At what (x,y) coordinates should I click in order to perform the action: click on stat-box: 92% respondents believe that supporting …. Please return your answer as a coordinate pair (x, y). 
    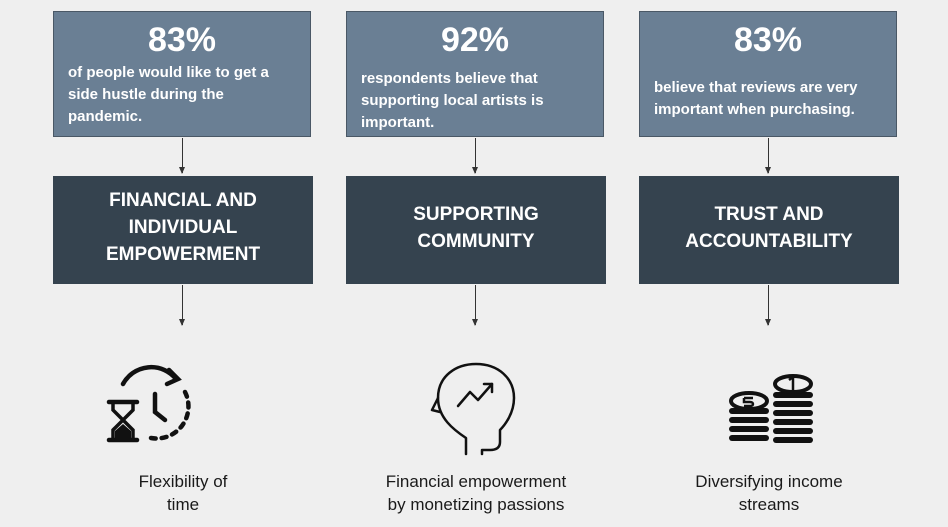
    Looking at the image, I should click on (475, 74).